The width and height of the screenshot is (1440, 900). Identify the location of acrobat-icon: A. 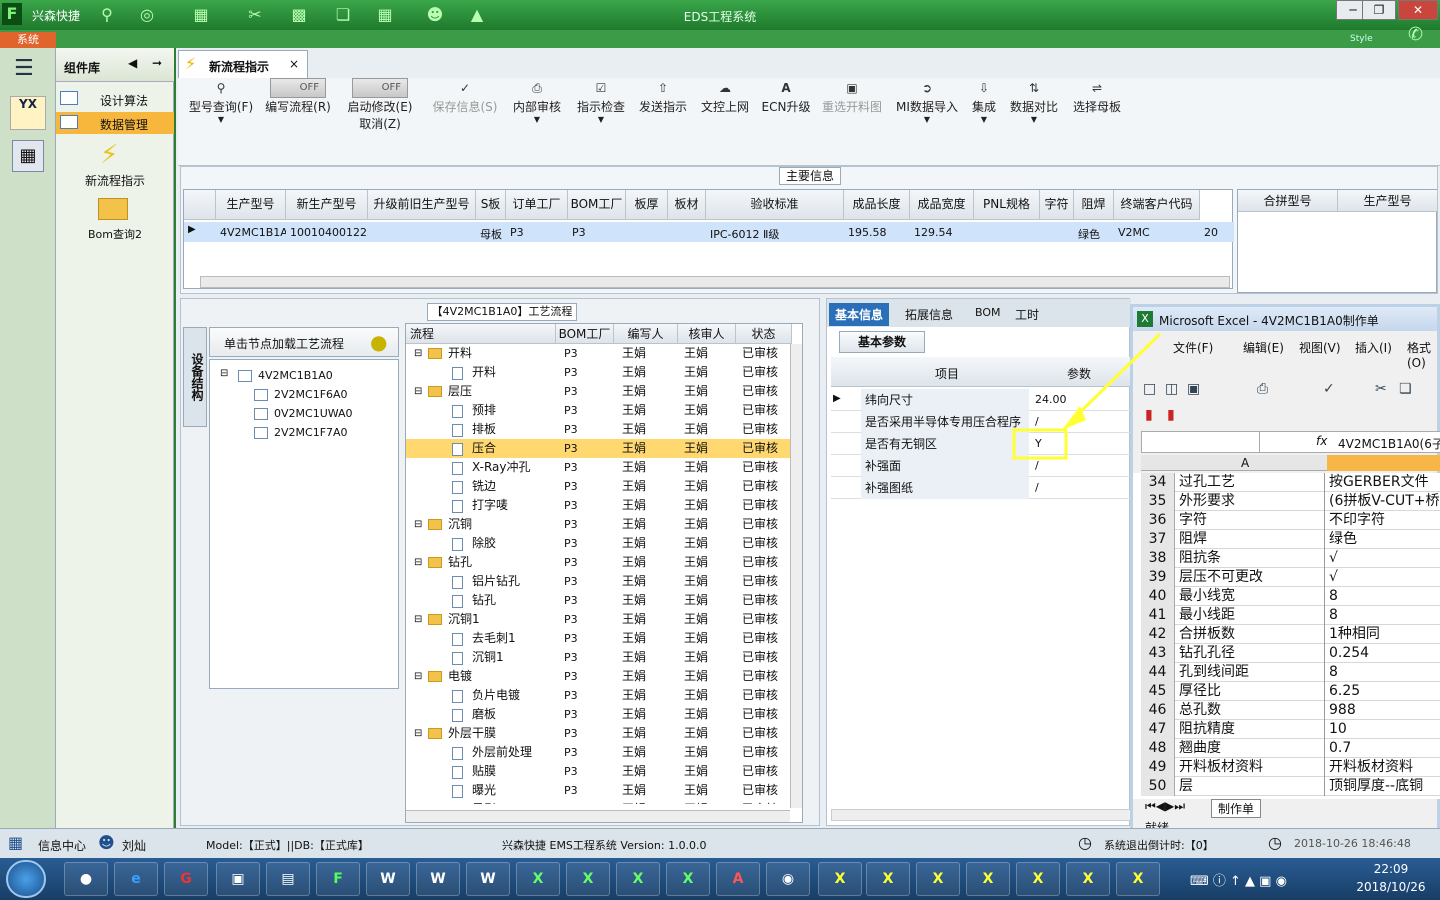
(738, 879).